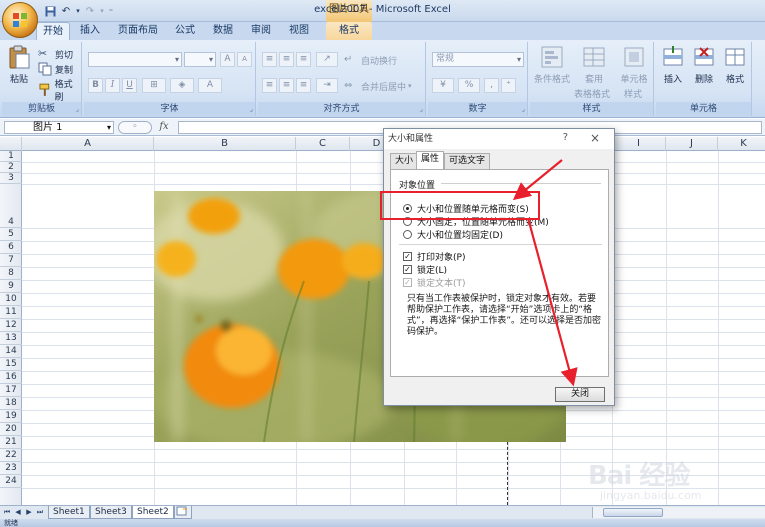 This screenshot has width=765, height=527. What do you see at coordinates (227, 59) in the screenshot?
I see `grow-font-button: A` at bounding box center [227, 59].